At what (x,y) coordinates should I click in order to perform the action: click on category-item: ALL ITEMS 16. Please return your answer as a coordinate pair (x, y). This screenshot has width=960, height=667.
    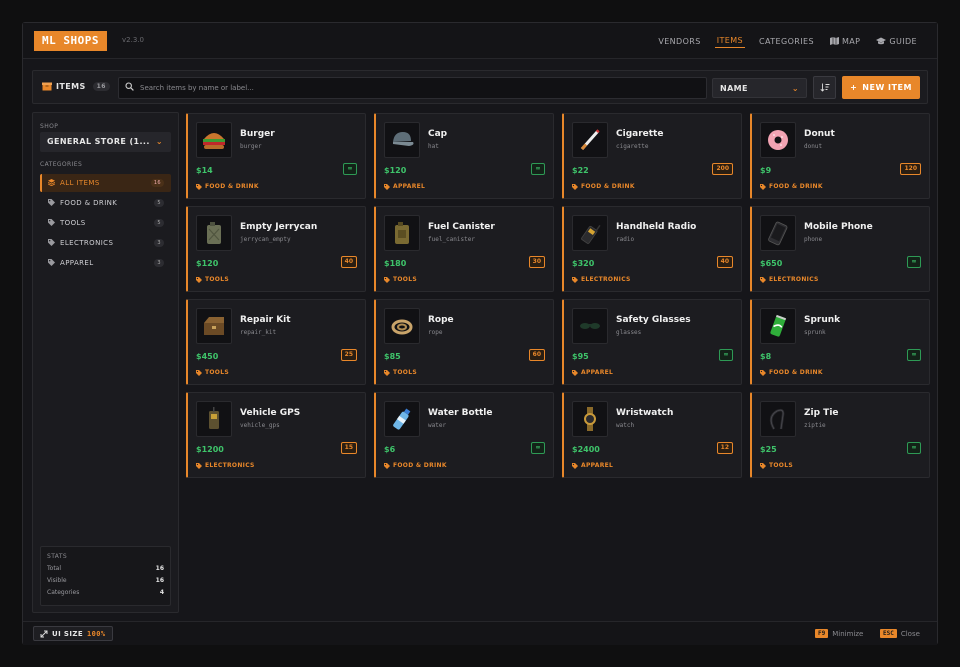
    Looking at the image, I should click on (105, 183).